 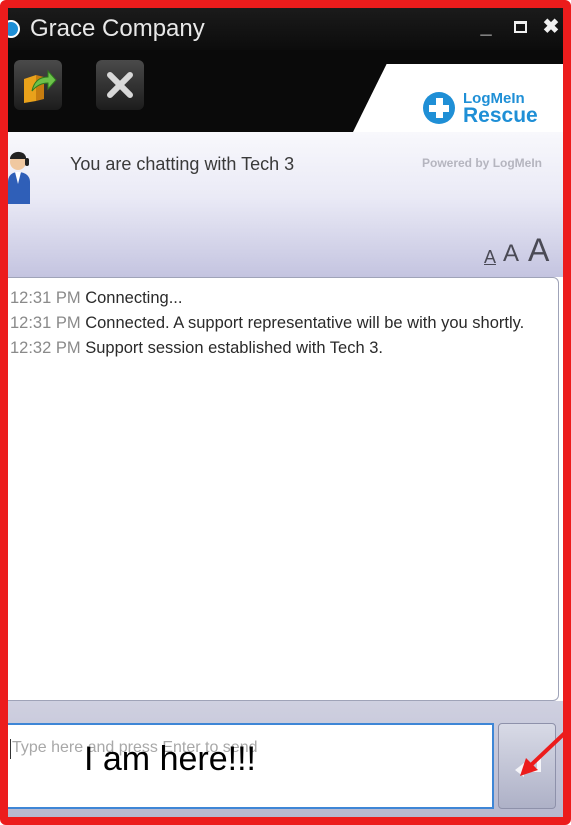 I want to click on minimize-button: _, so click(x=486, y=27).